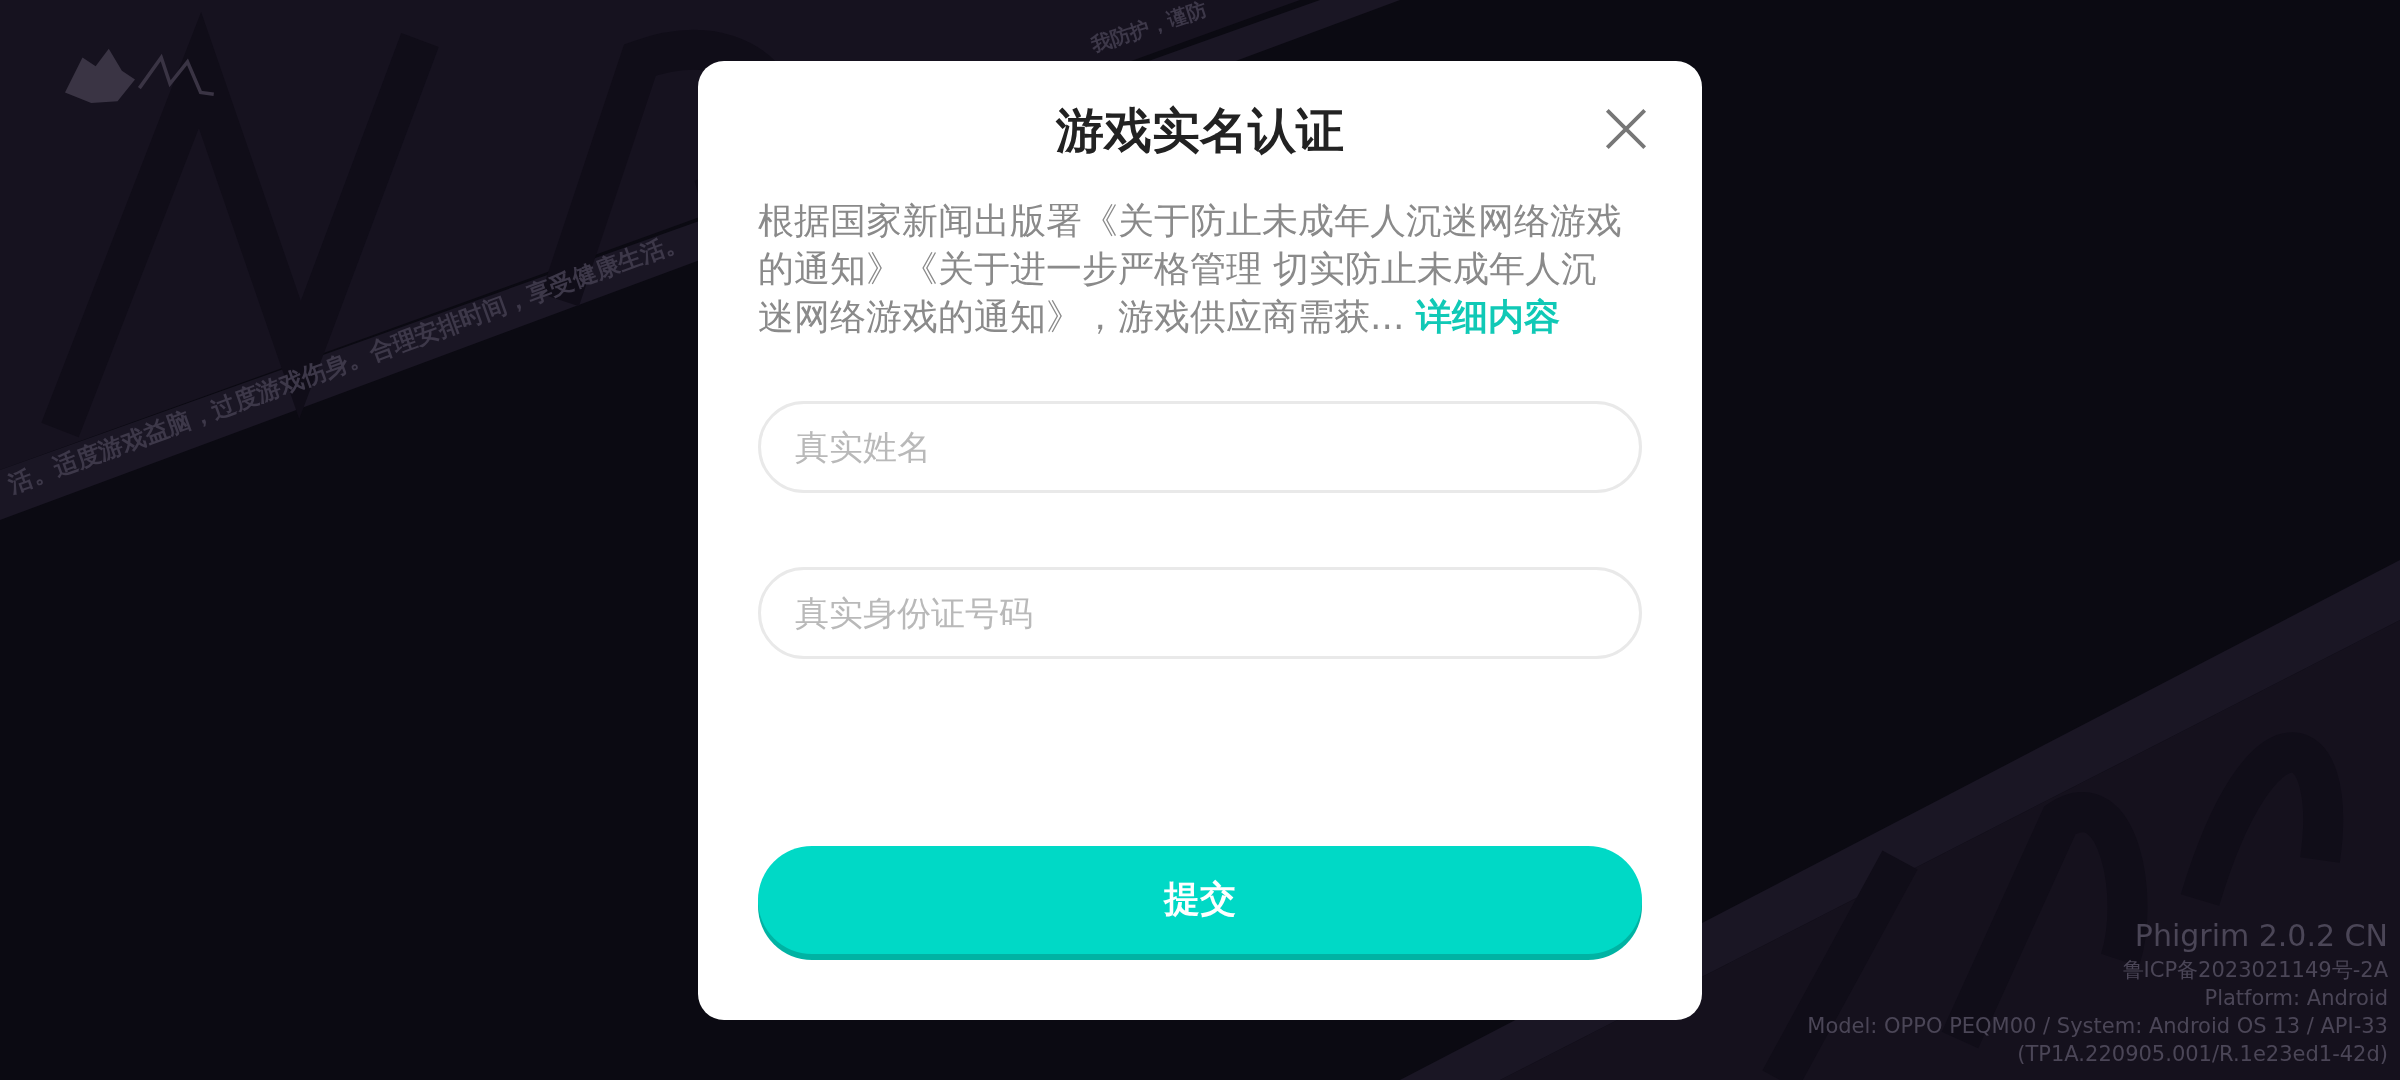 This screenshot has width=2400, height=1080. I want to click on notice-text: 根据国家新闻出版署《关于防止未成年人沉迷网络游戏的通知》《关于进一步严格管理 切实防止未成年人沉迷网络游戏的通知》，游戏供应商需获... 详细内容, so click(1190, 268).